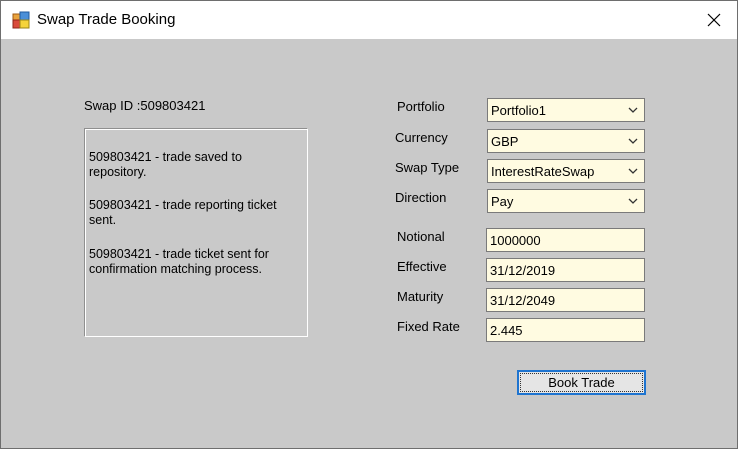 This screenshot has height=449, width=738. I want to click on fixed-rate-input: 2.445, so click(565, 330).